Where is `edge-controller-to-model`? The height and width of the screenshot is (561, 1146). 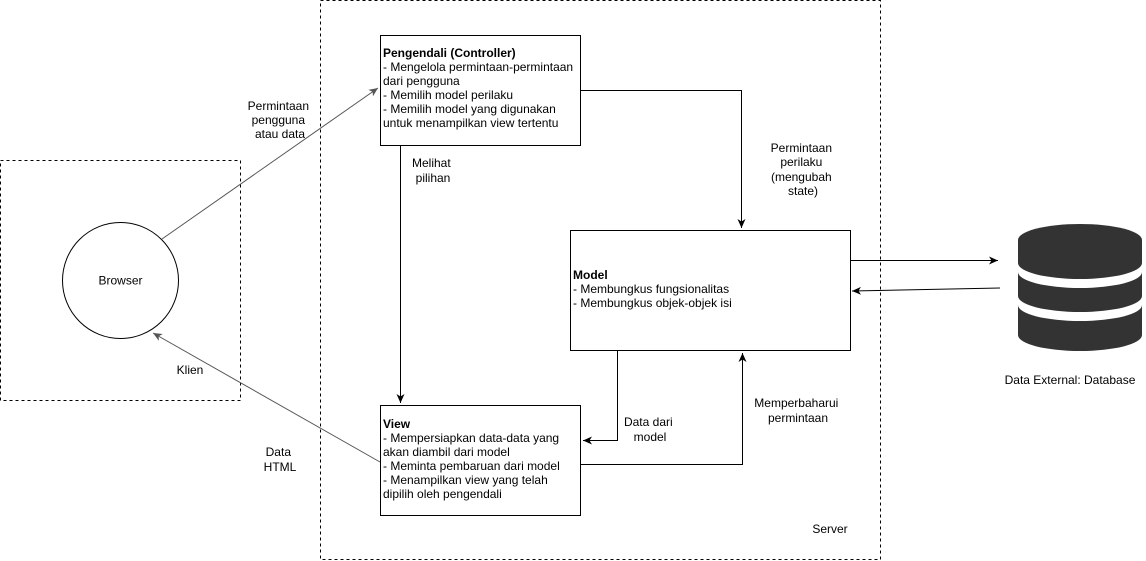
edge-controller-to-model is located at coordinates (663, 159).